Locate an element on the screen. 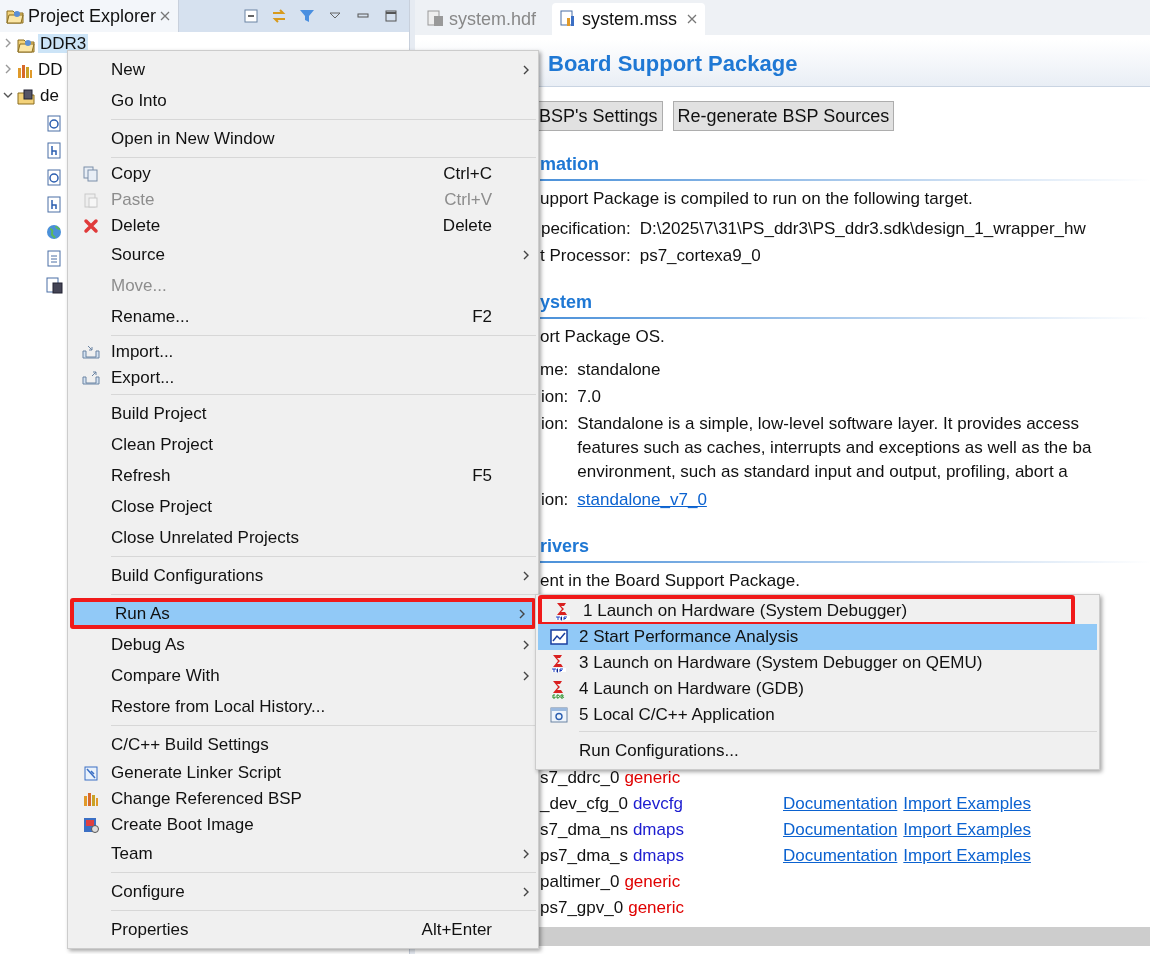 The height and width of the screenshot is (954, 1150). driver-name: s7_dma_ns is located at coordinates (584, 830).